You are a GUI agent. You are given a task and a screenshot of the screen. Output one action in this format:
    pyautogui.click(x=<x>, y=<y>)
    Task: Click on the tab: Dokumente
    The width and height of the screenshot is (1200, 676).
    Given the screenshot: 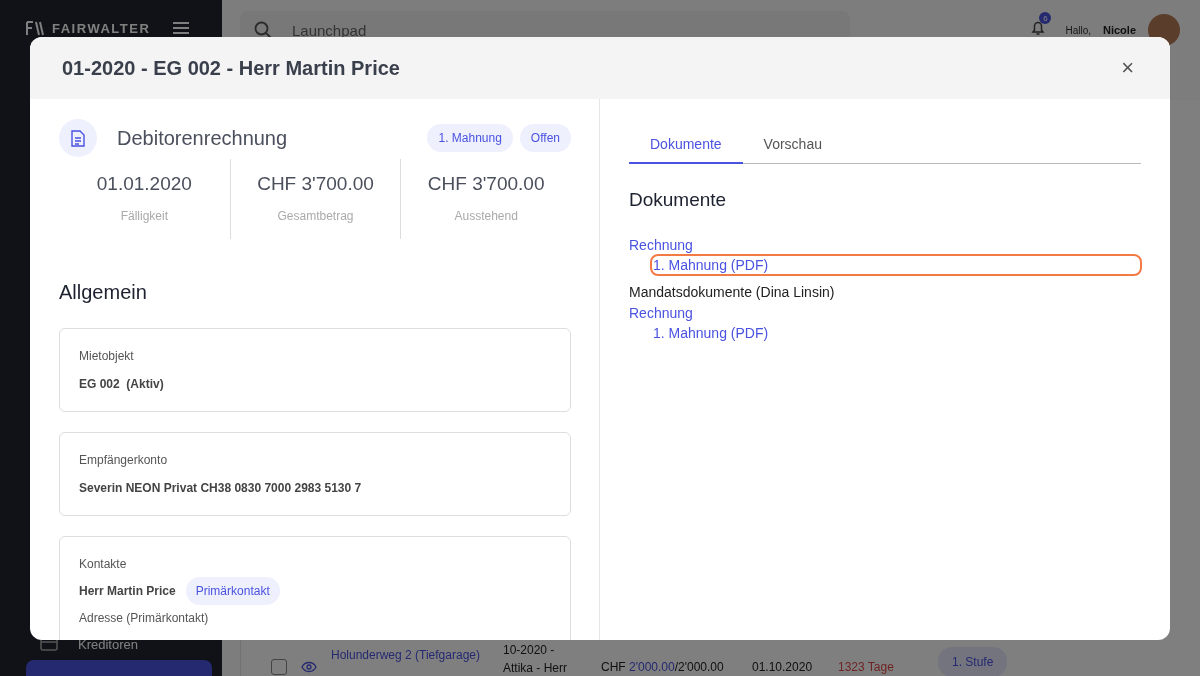 What is the action you would take?
    pyautogui.click(x=686, y=144)
    